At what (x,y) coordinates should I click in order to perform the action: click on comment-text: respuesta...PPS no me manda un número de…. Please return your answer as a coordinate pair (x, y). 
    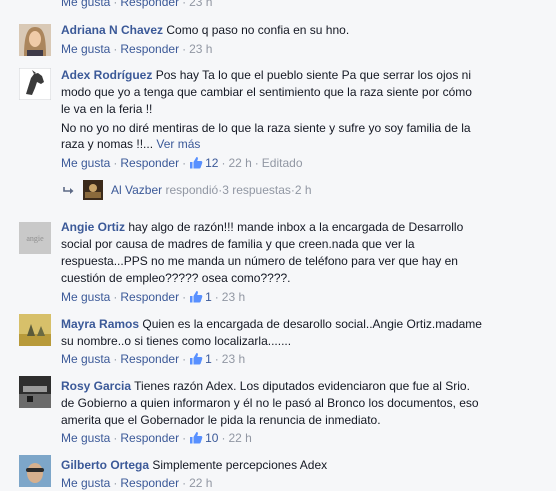
    Looking at the image, I should click on (259, 261).